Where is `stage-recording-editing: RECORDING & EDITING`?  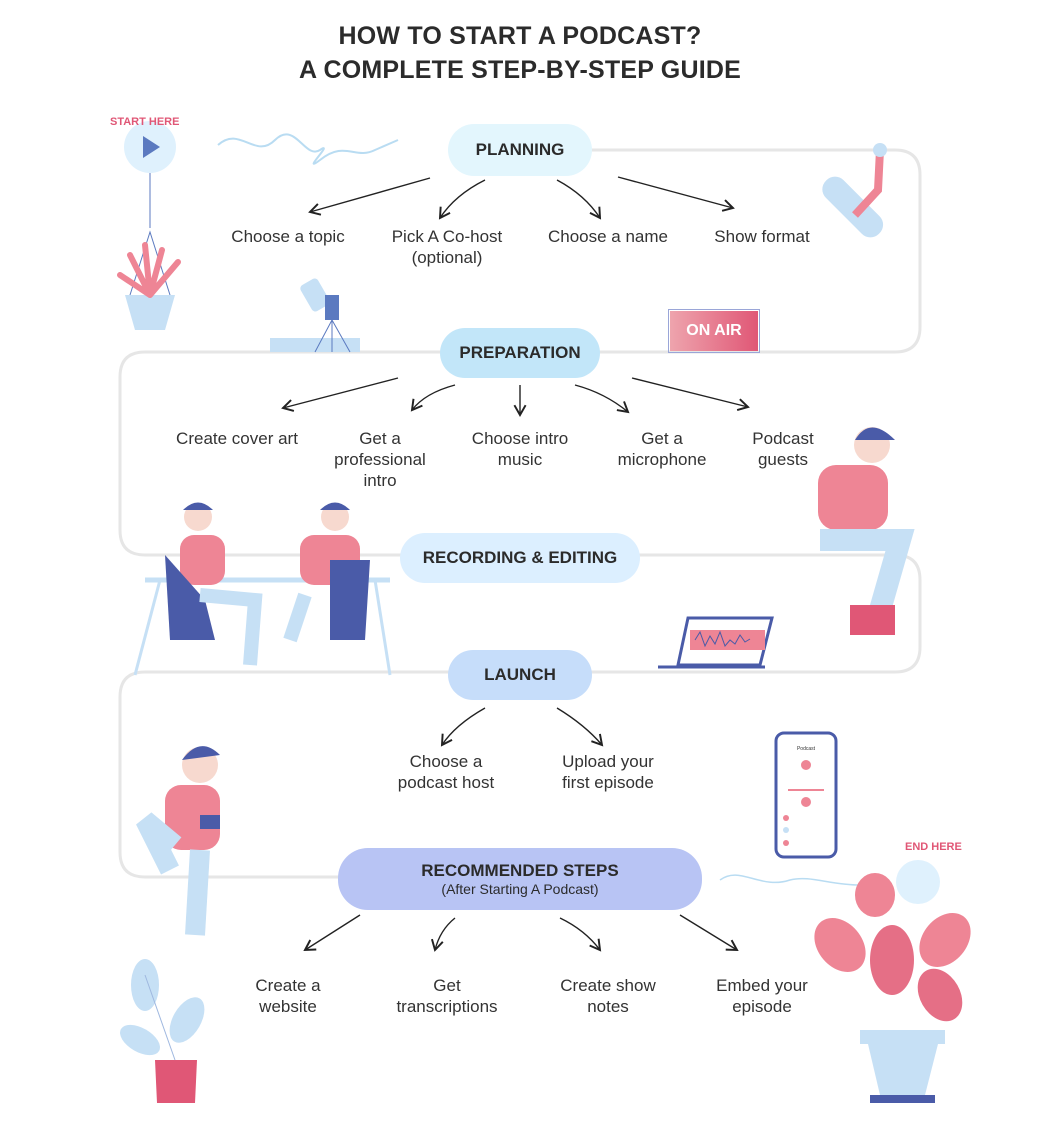
stage-recording-editing: RECORDING & EDITING is located at coordinates (520, 558).